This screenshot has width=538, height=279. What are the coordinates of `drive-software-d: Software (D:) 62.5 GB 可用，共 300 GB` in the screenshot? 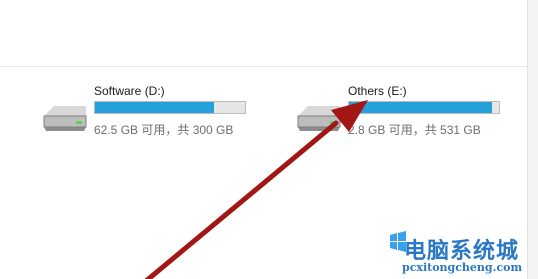 It's located at (145, 110).